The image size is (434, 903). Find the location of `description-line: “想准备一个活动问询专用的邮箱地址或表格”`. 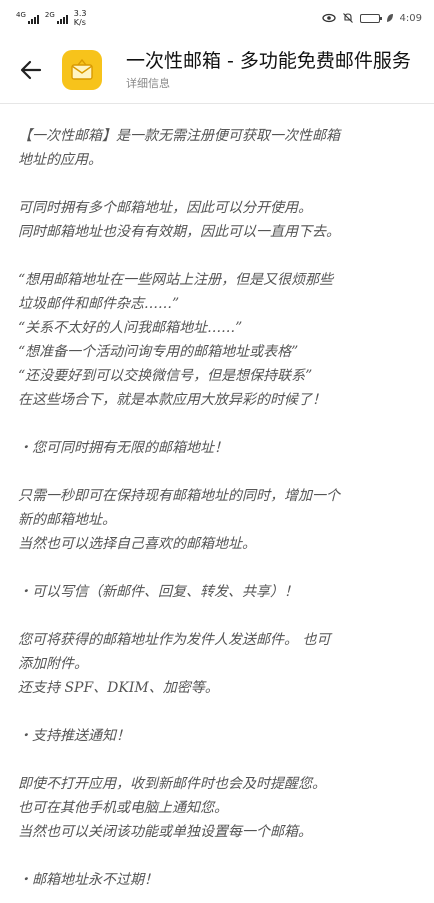

description-line: “想准备一个活动问询专用的邮箱地址或表格” is located at coordinates (158, 352).